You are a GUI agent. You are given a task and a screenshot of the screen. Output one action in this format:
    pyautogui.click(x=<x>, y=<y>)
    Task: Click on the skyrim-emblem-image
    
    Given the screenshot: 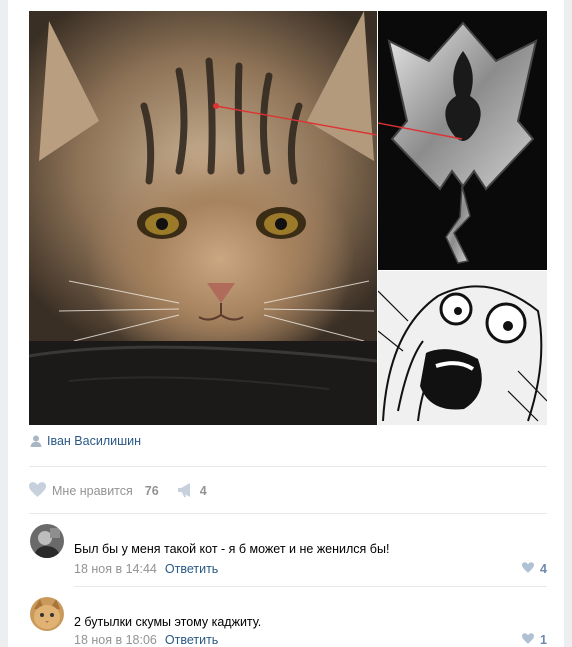 What is the action you would take?
    pyautogui.click(x=462, y=140)
    